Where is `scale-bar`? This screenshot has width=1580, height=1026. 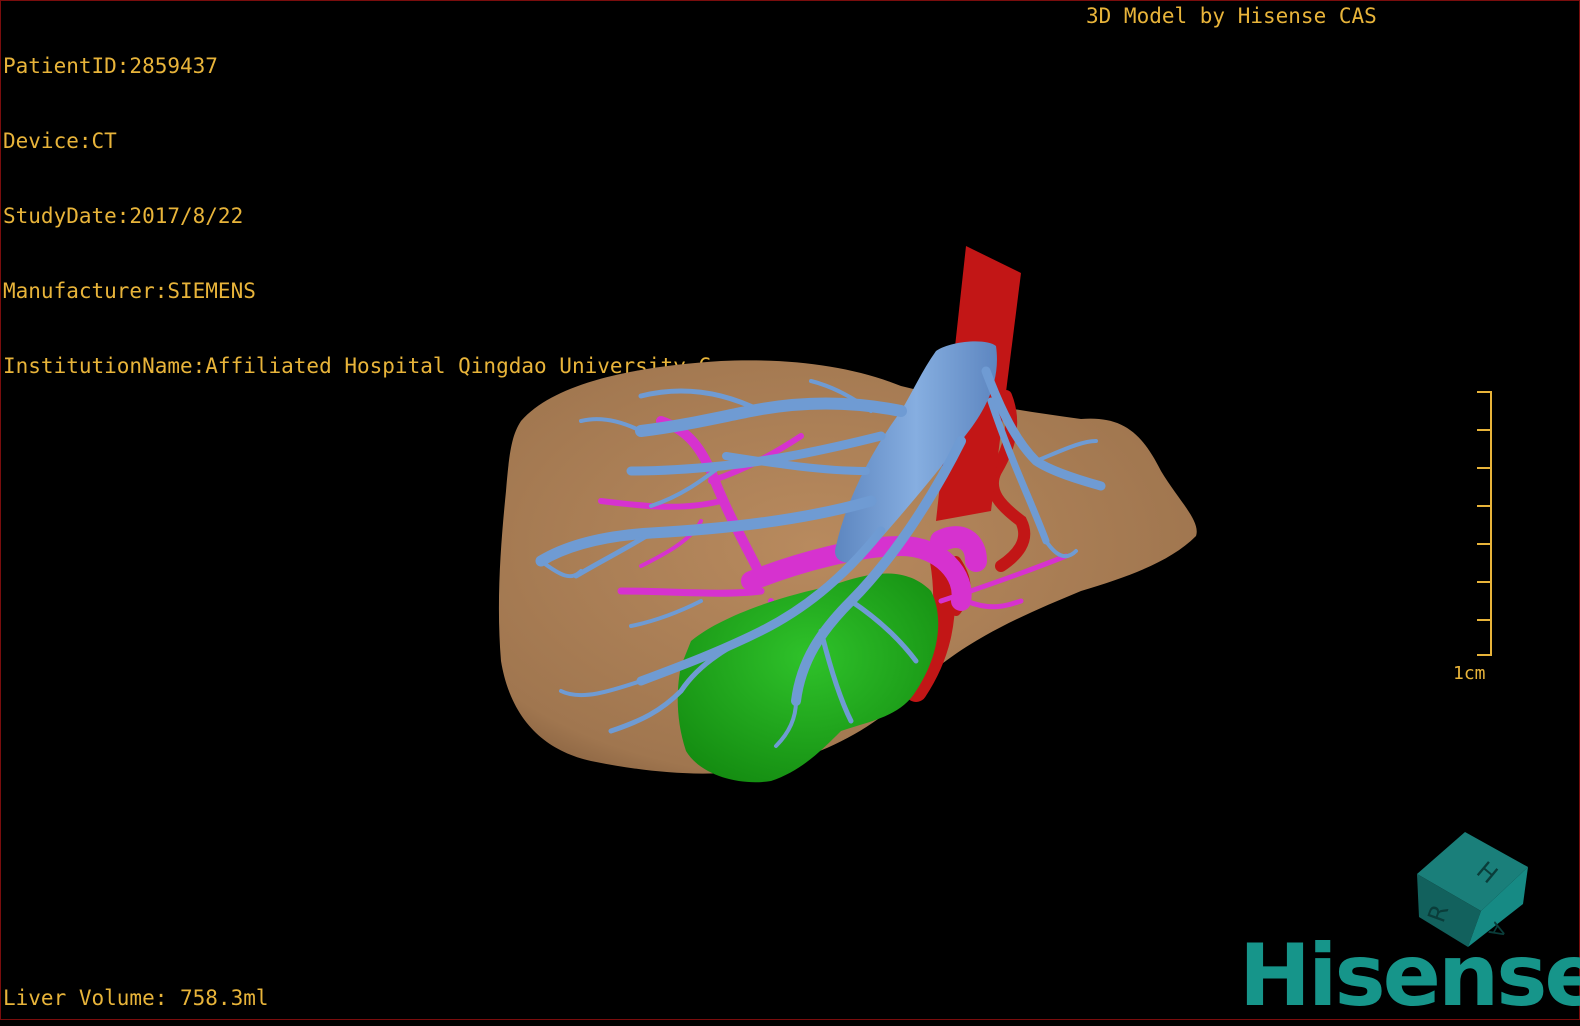 scale-bar is located at coordinates (1484, 523).